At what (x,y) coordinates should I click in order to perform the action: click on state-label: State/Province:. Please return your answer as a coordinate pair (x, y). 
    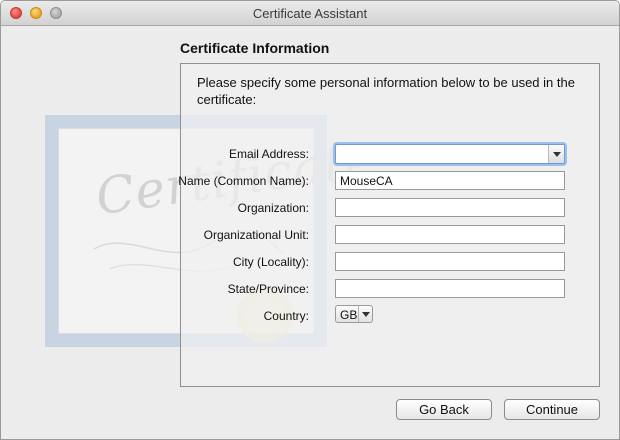
    Looking at the image, I should click on (268, 289).